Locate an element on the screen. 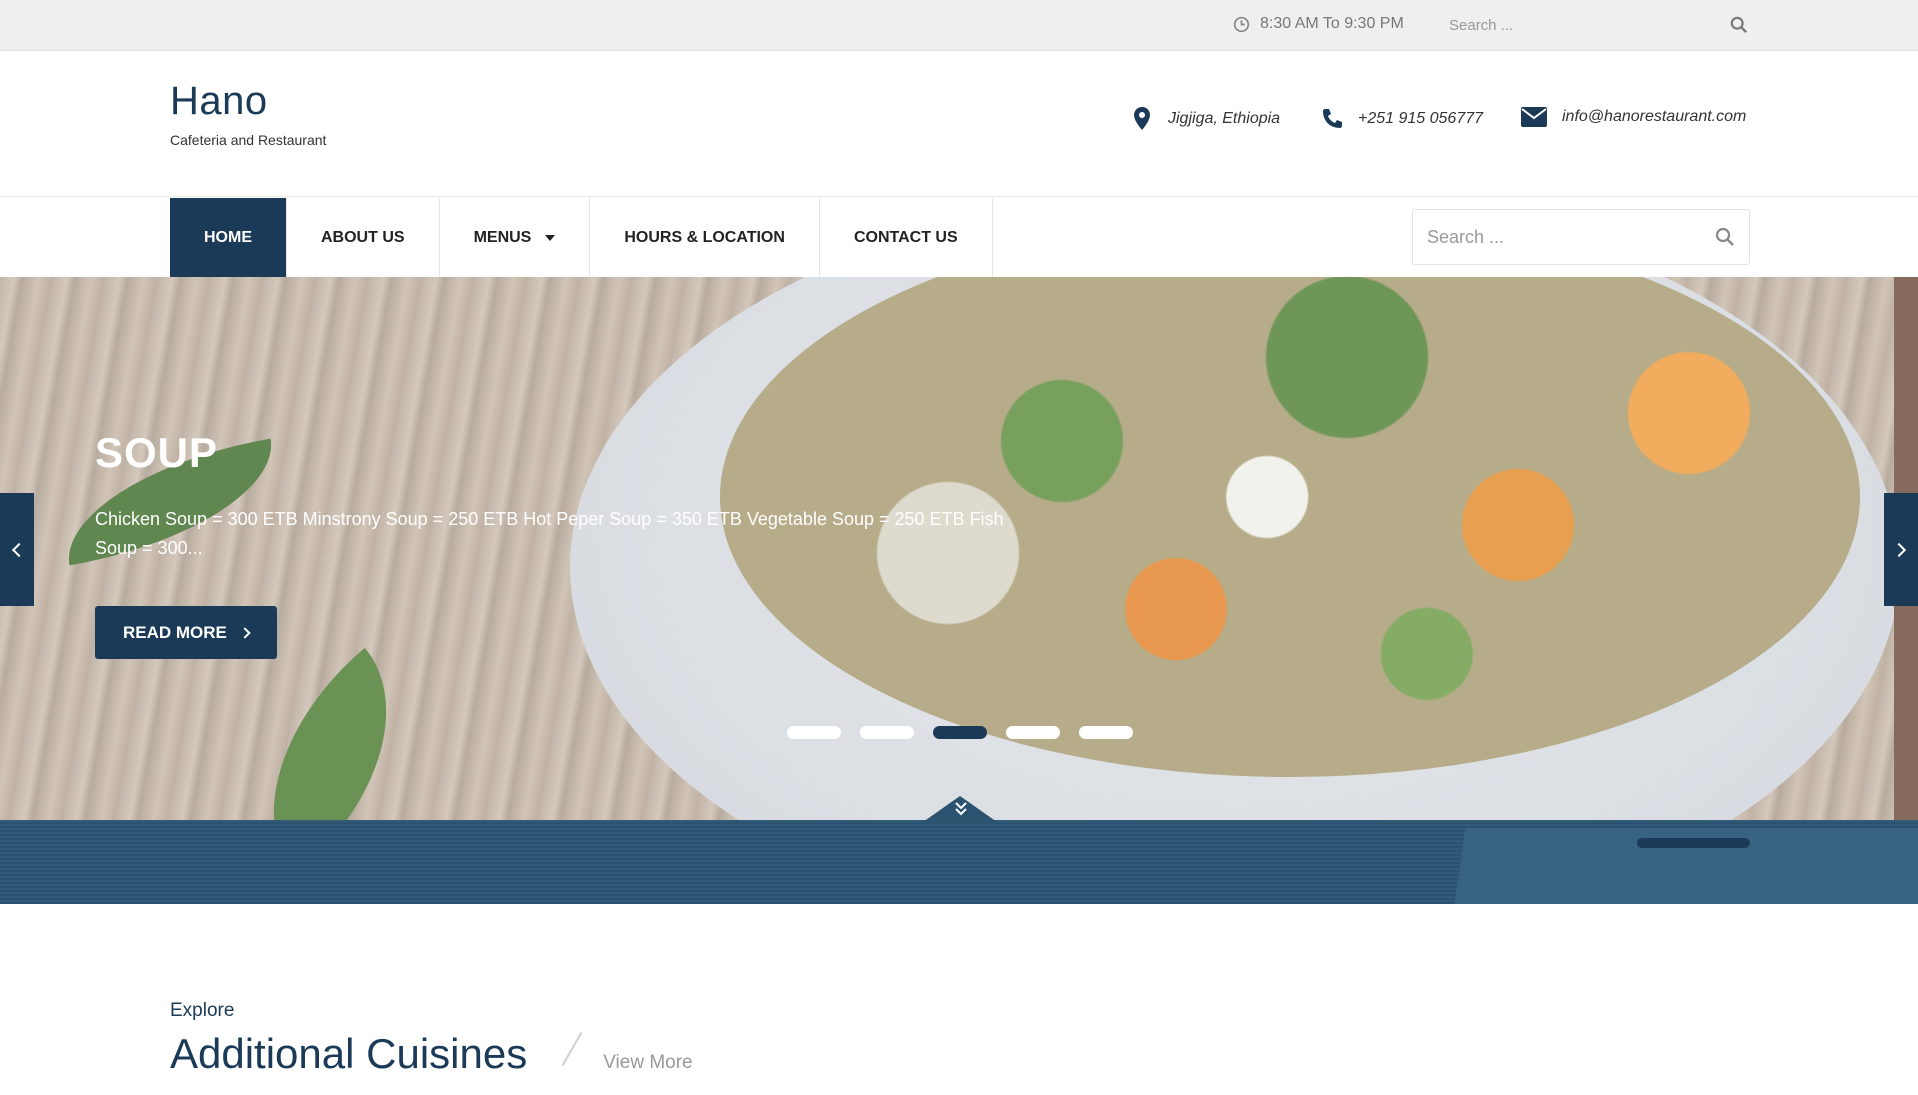 The width and height of the screenshot is (1918, 1095). clock-icon is located at coordinates (1241, 24).